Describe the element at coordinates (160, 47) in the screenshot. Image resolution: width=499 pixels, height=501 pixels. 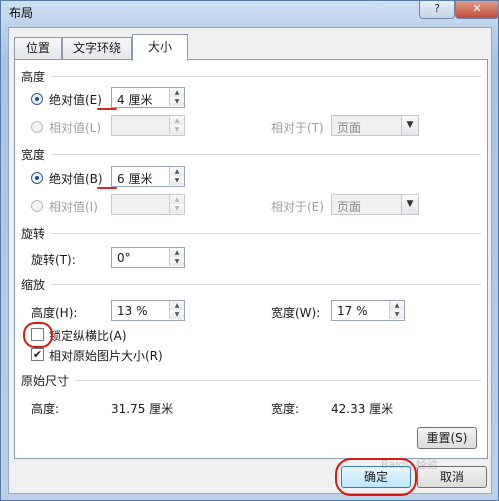
I see `tab-size: 大小` at that location.